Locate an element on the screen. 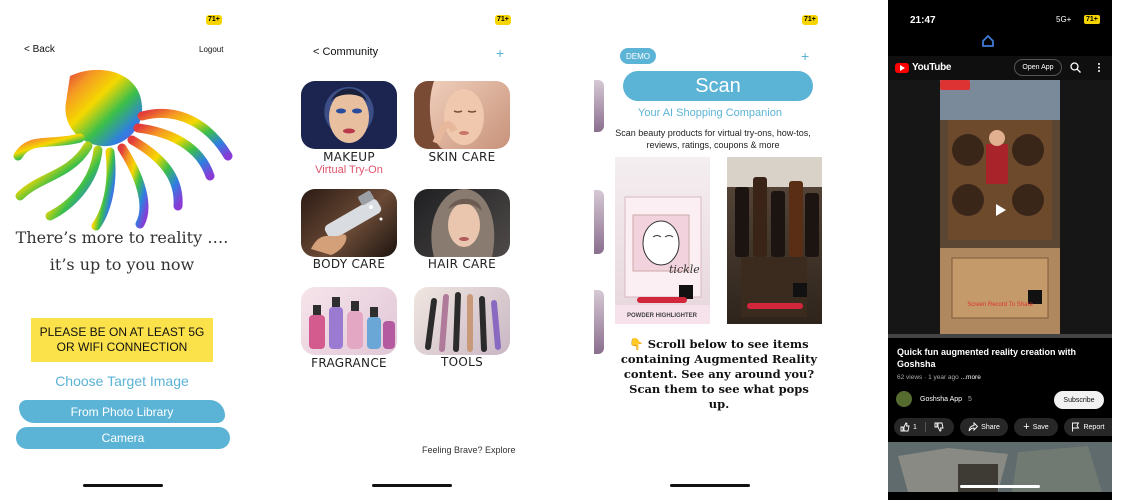  youtube-logo: YouTube is located at coordinates (923, 67).